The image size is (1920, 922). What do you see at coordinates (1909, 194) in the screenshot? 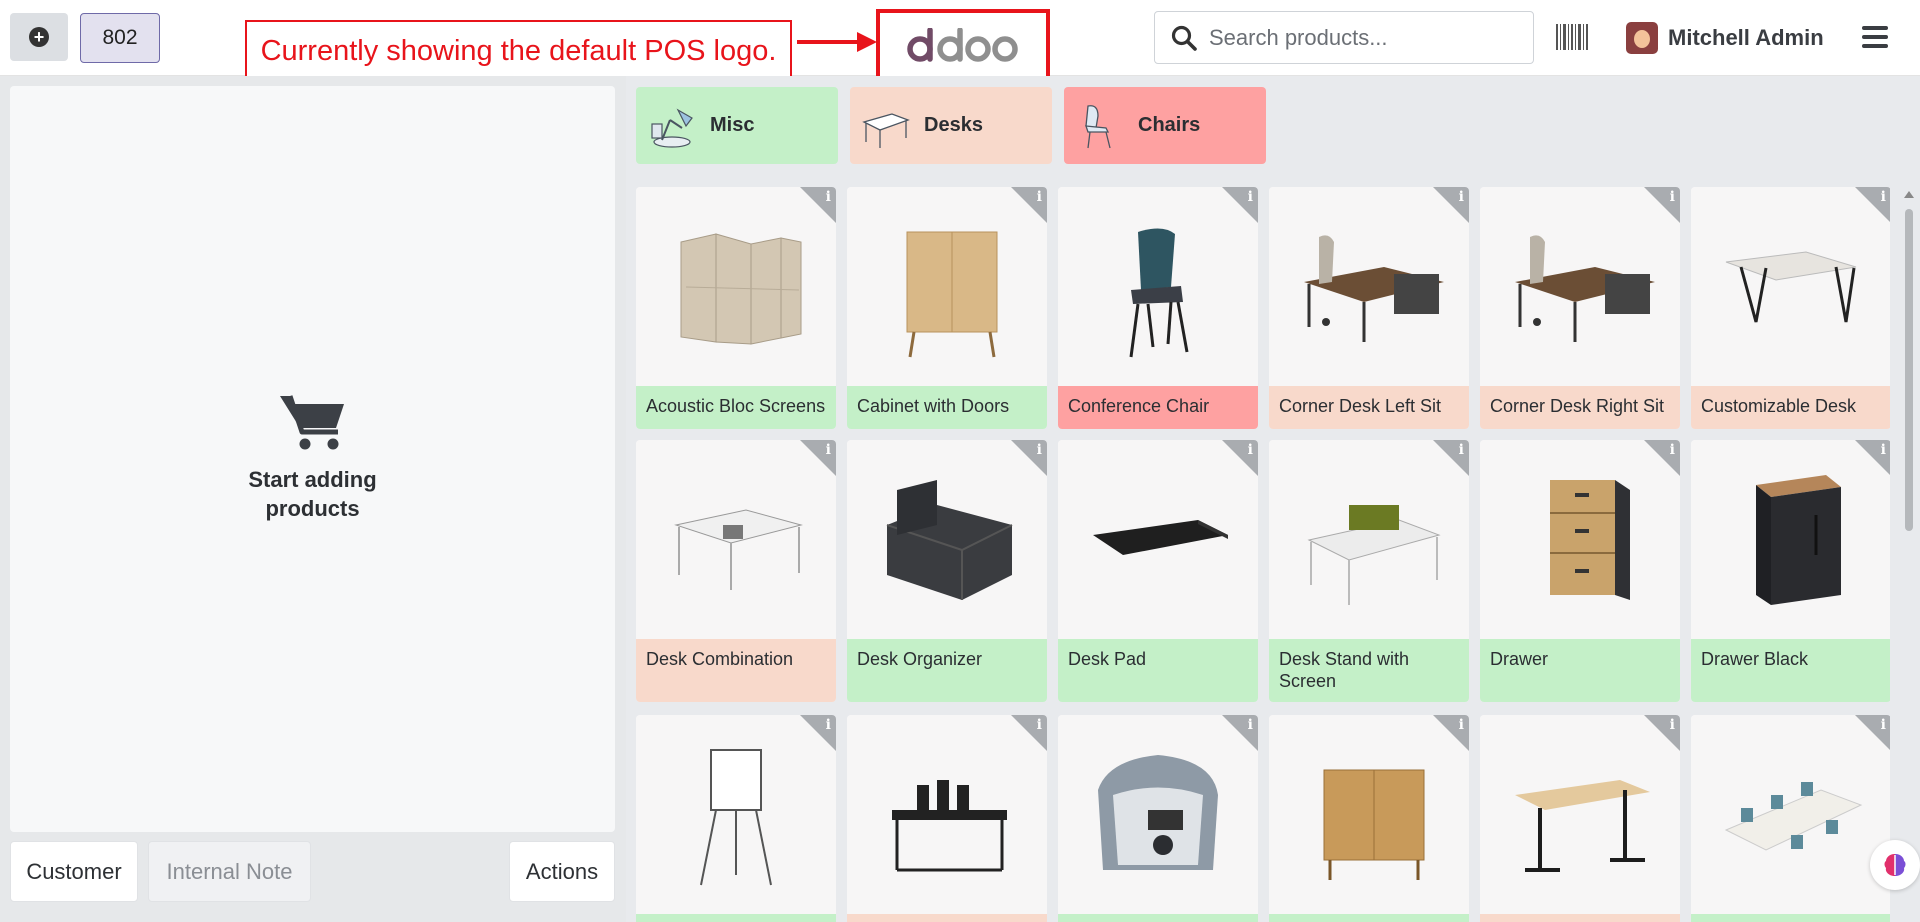
I see `scroll-up-icon` at bounding box center [1909, 194].